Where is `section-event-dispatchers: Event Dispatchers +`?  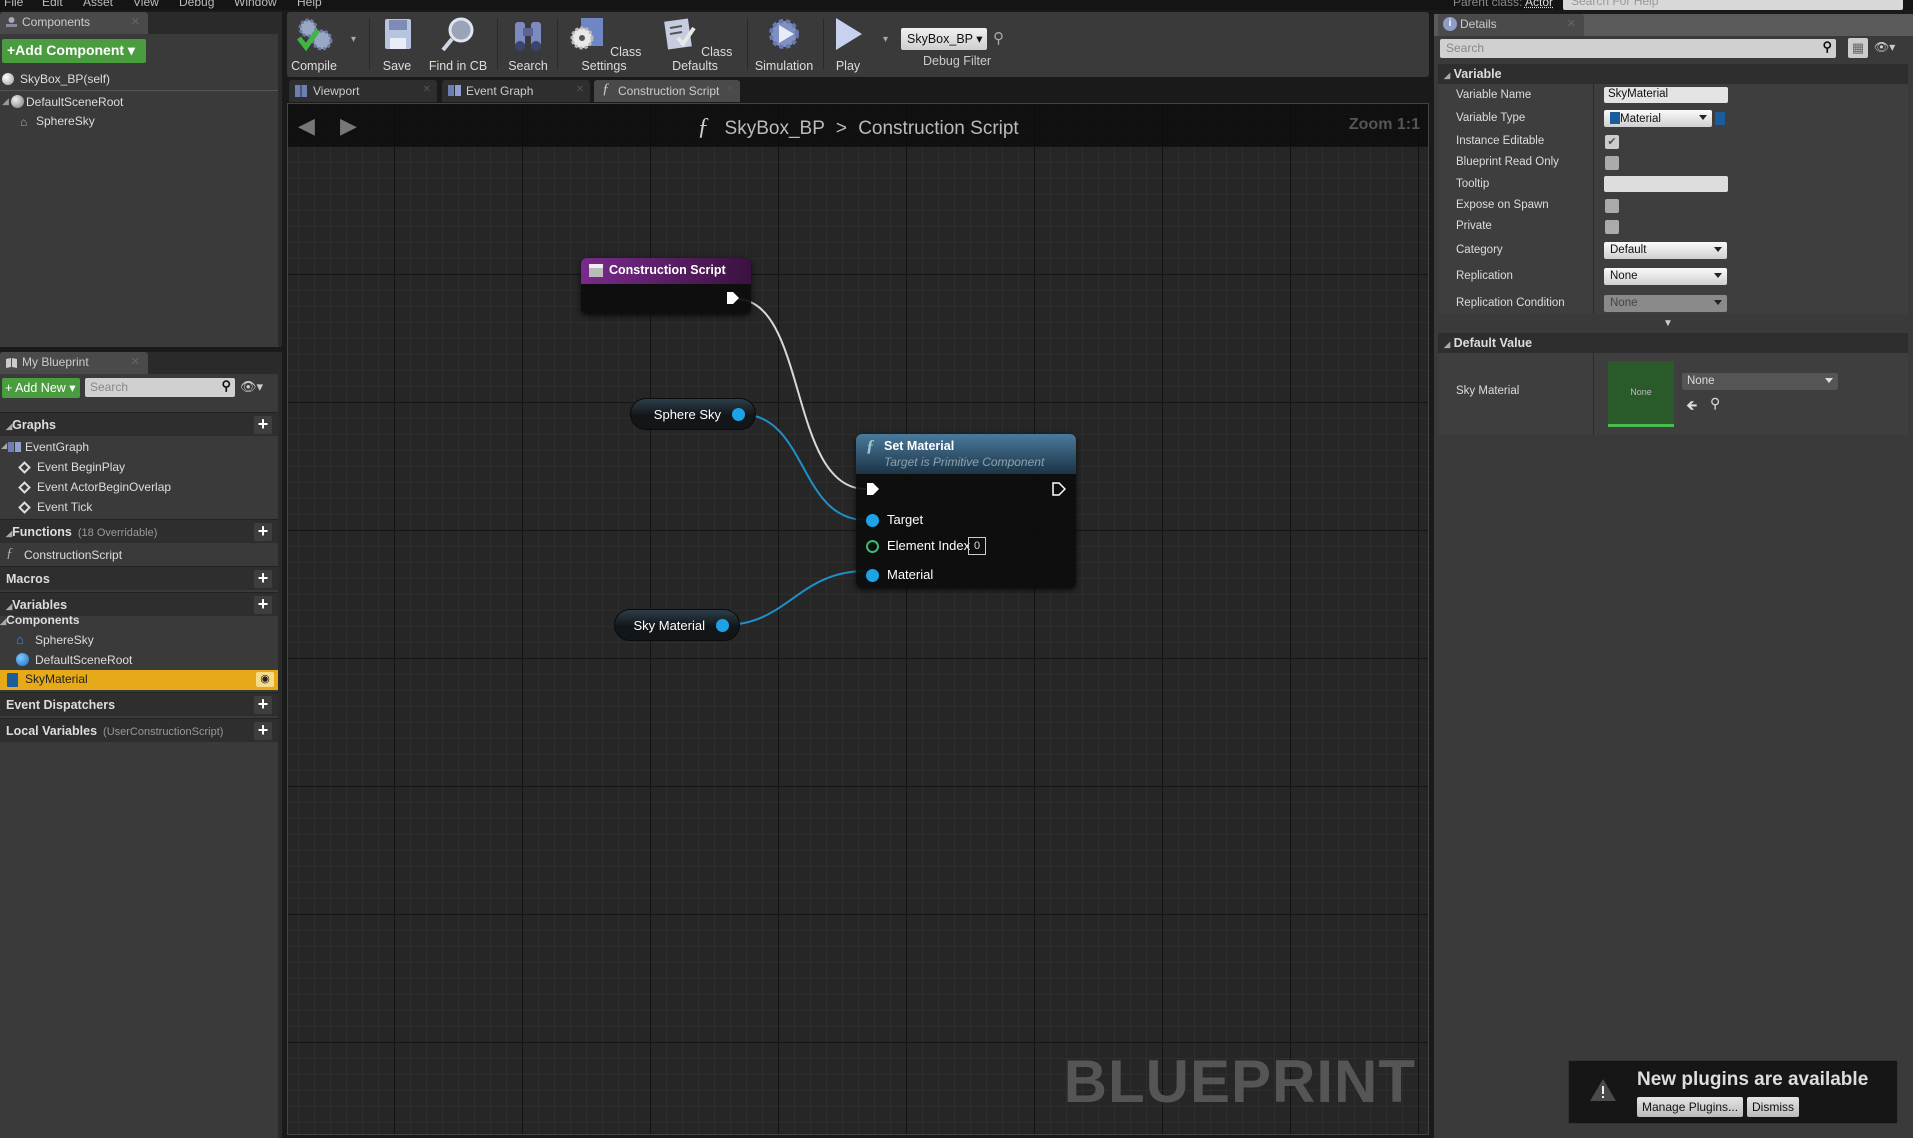 section-event-dispatchers: Event Dispatchers + is located at coordinates (139, 704).